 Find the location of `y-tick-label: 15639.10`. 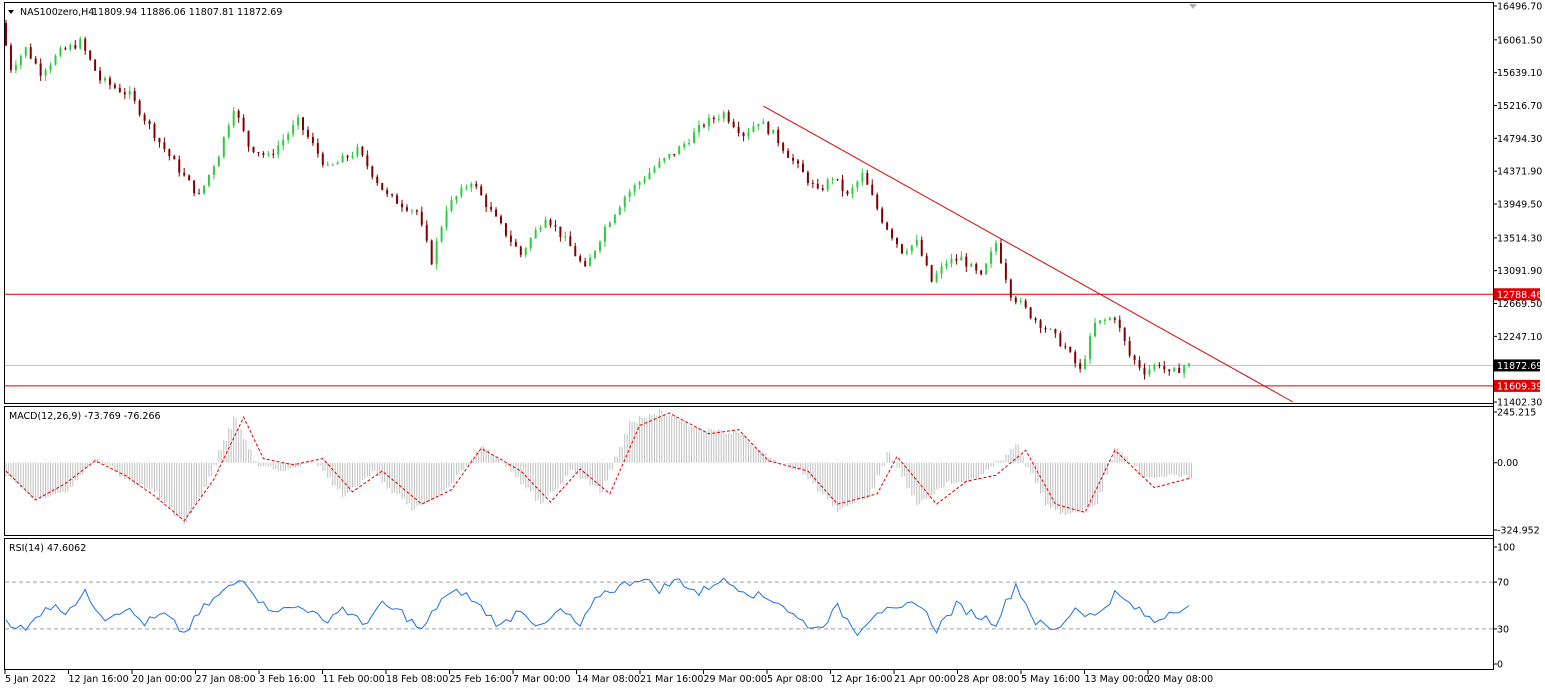

y-tick-label: 15639.10 is located at coordinates (1519, 73).